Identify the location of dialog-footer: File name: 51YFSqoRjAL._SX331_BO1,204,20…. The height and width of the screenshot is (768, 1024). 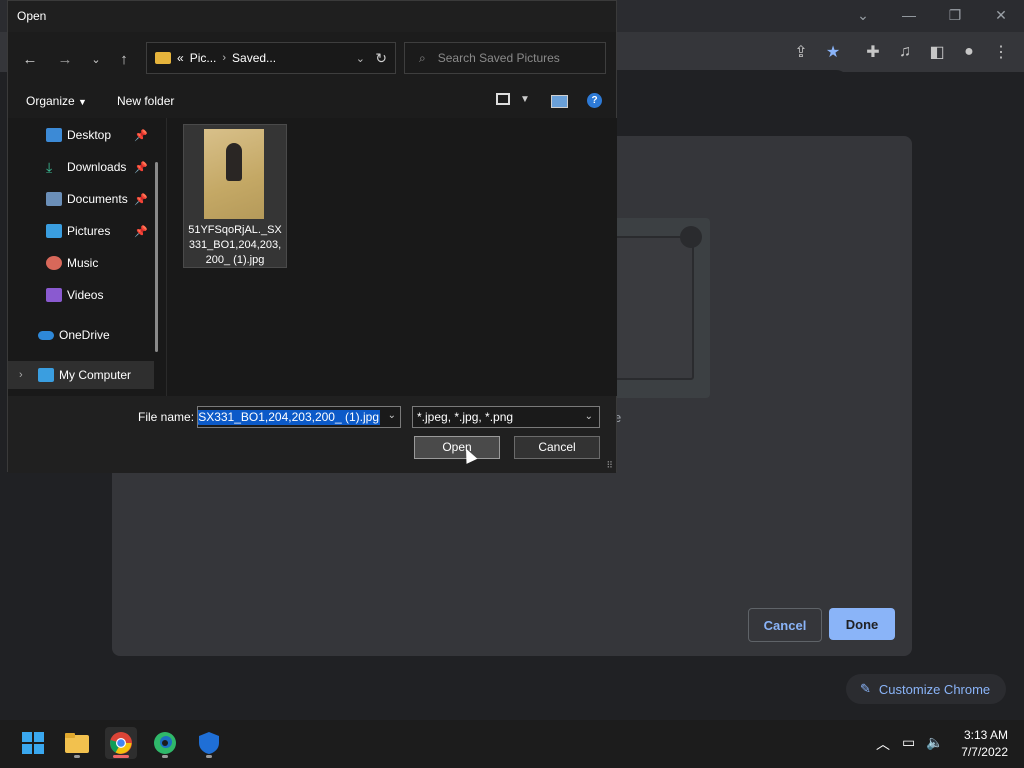
(312, 434).